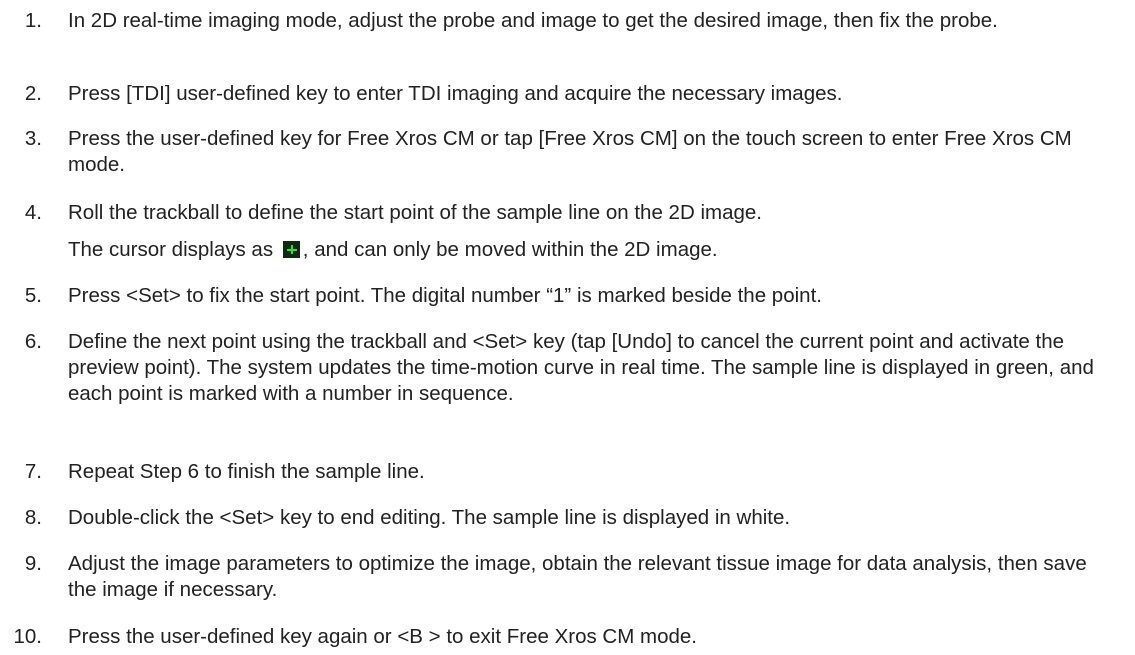  What do you see at coordinates (33, 212) in the screenshot?
I see `step-number: 4.` at bounding box center [33, 212].